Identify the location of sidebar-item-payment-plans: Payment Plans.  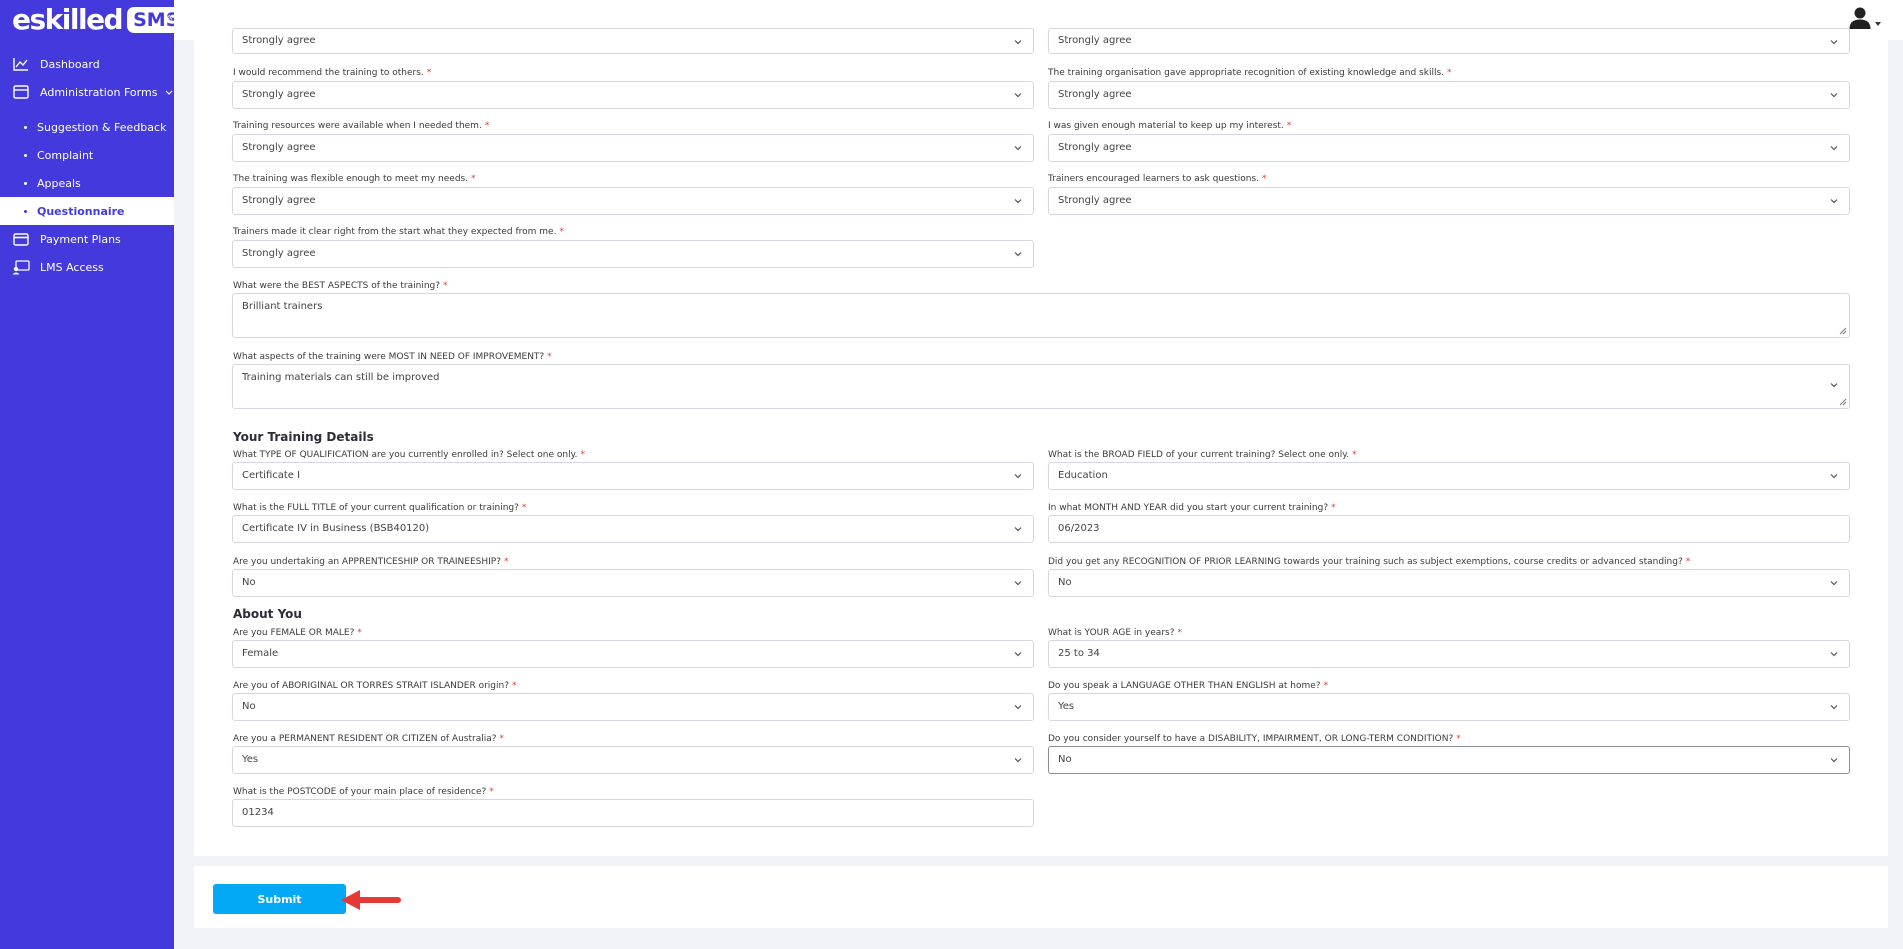
(87, 239).